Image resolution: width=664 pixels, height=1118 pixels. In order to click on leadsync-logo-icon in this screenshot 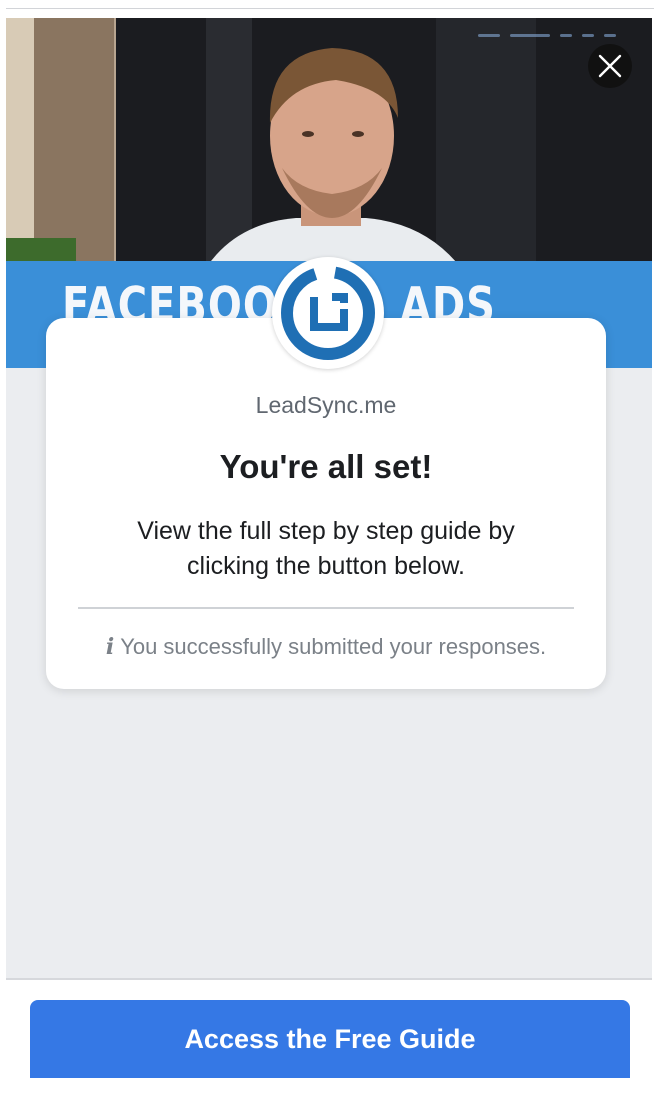, I will do `click(328, 313)`.